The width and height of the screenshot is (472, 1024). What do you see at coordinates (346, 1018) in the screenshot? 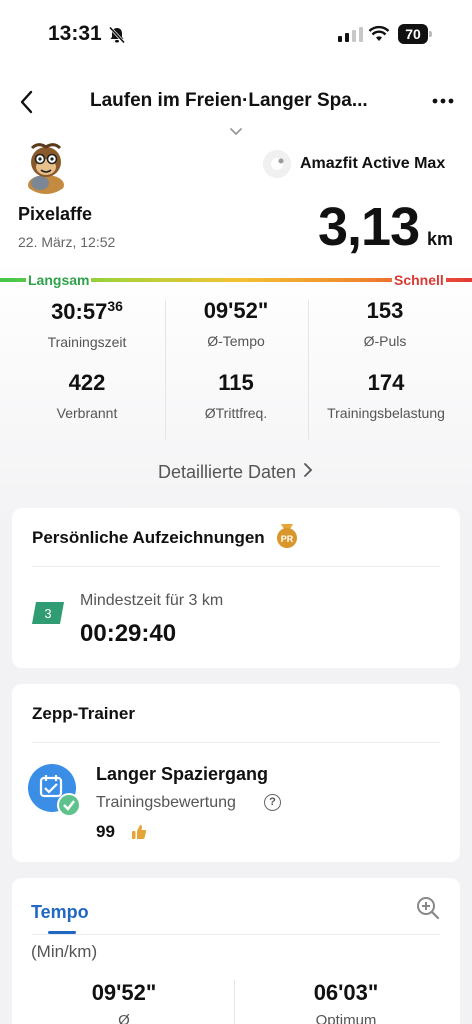
I see `tempo-best-label: Optimum` at bounding box center [346, 1018].